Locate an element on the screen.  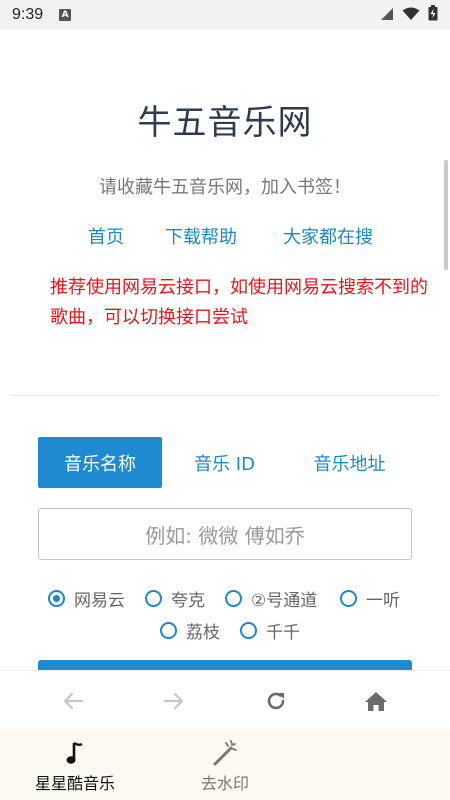
radio-label: 荔枝 is located at coordinates (203, 633).